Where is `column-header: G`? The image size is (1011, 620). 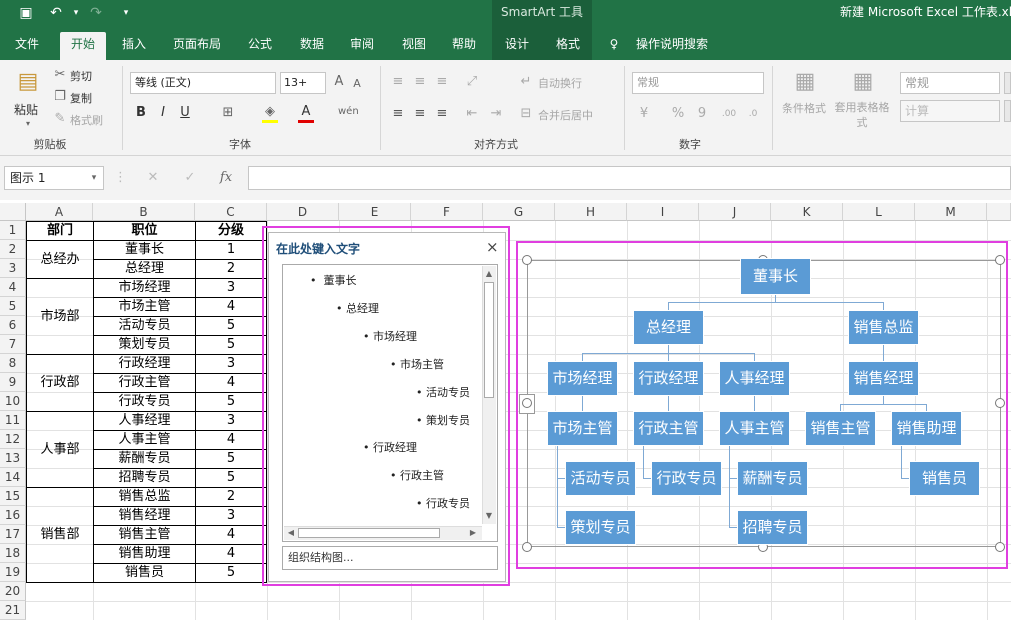 column-header: G is located at coordinates (519, 212).